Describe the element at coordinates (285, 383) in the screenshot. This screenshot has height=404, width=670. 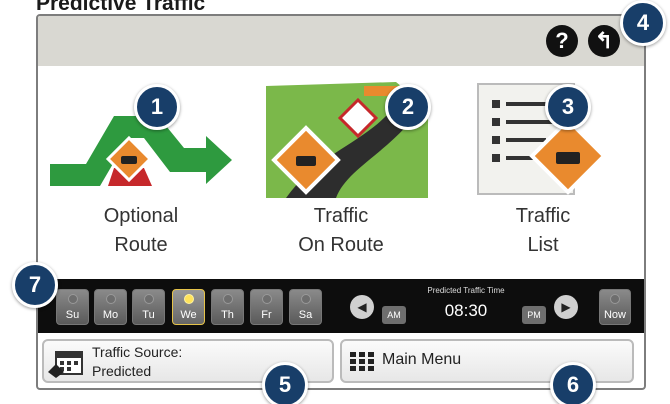
I see `callout-5: 5` at that location.